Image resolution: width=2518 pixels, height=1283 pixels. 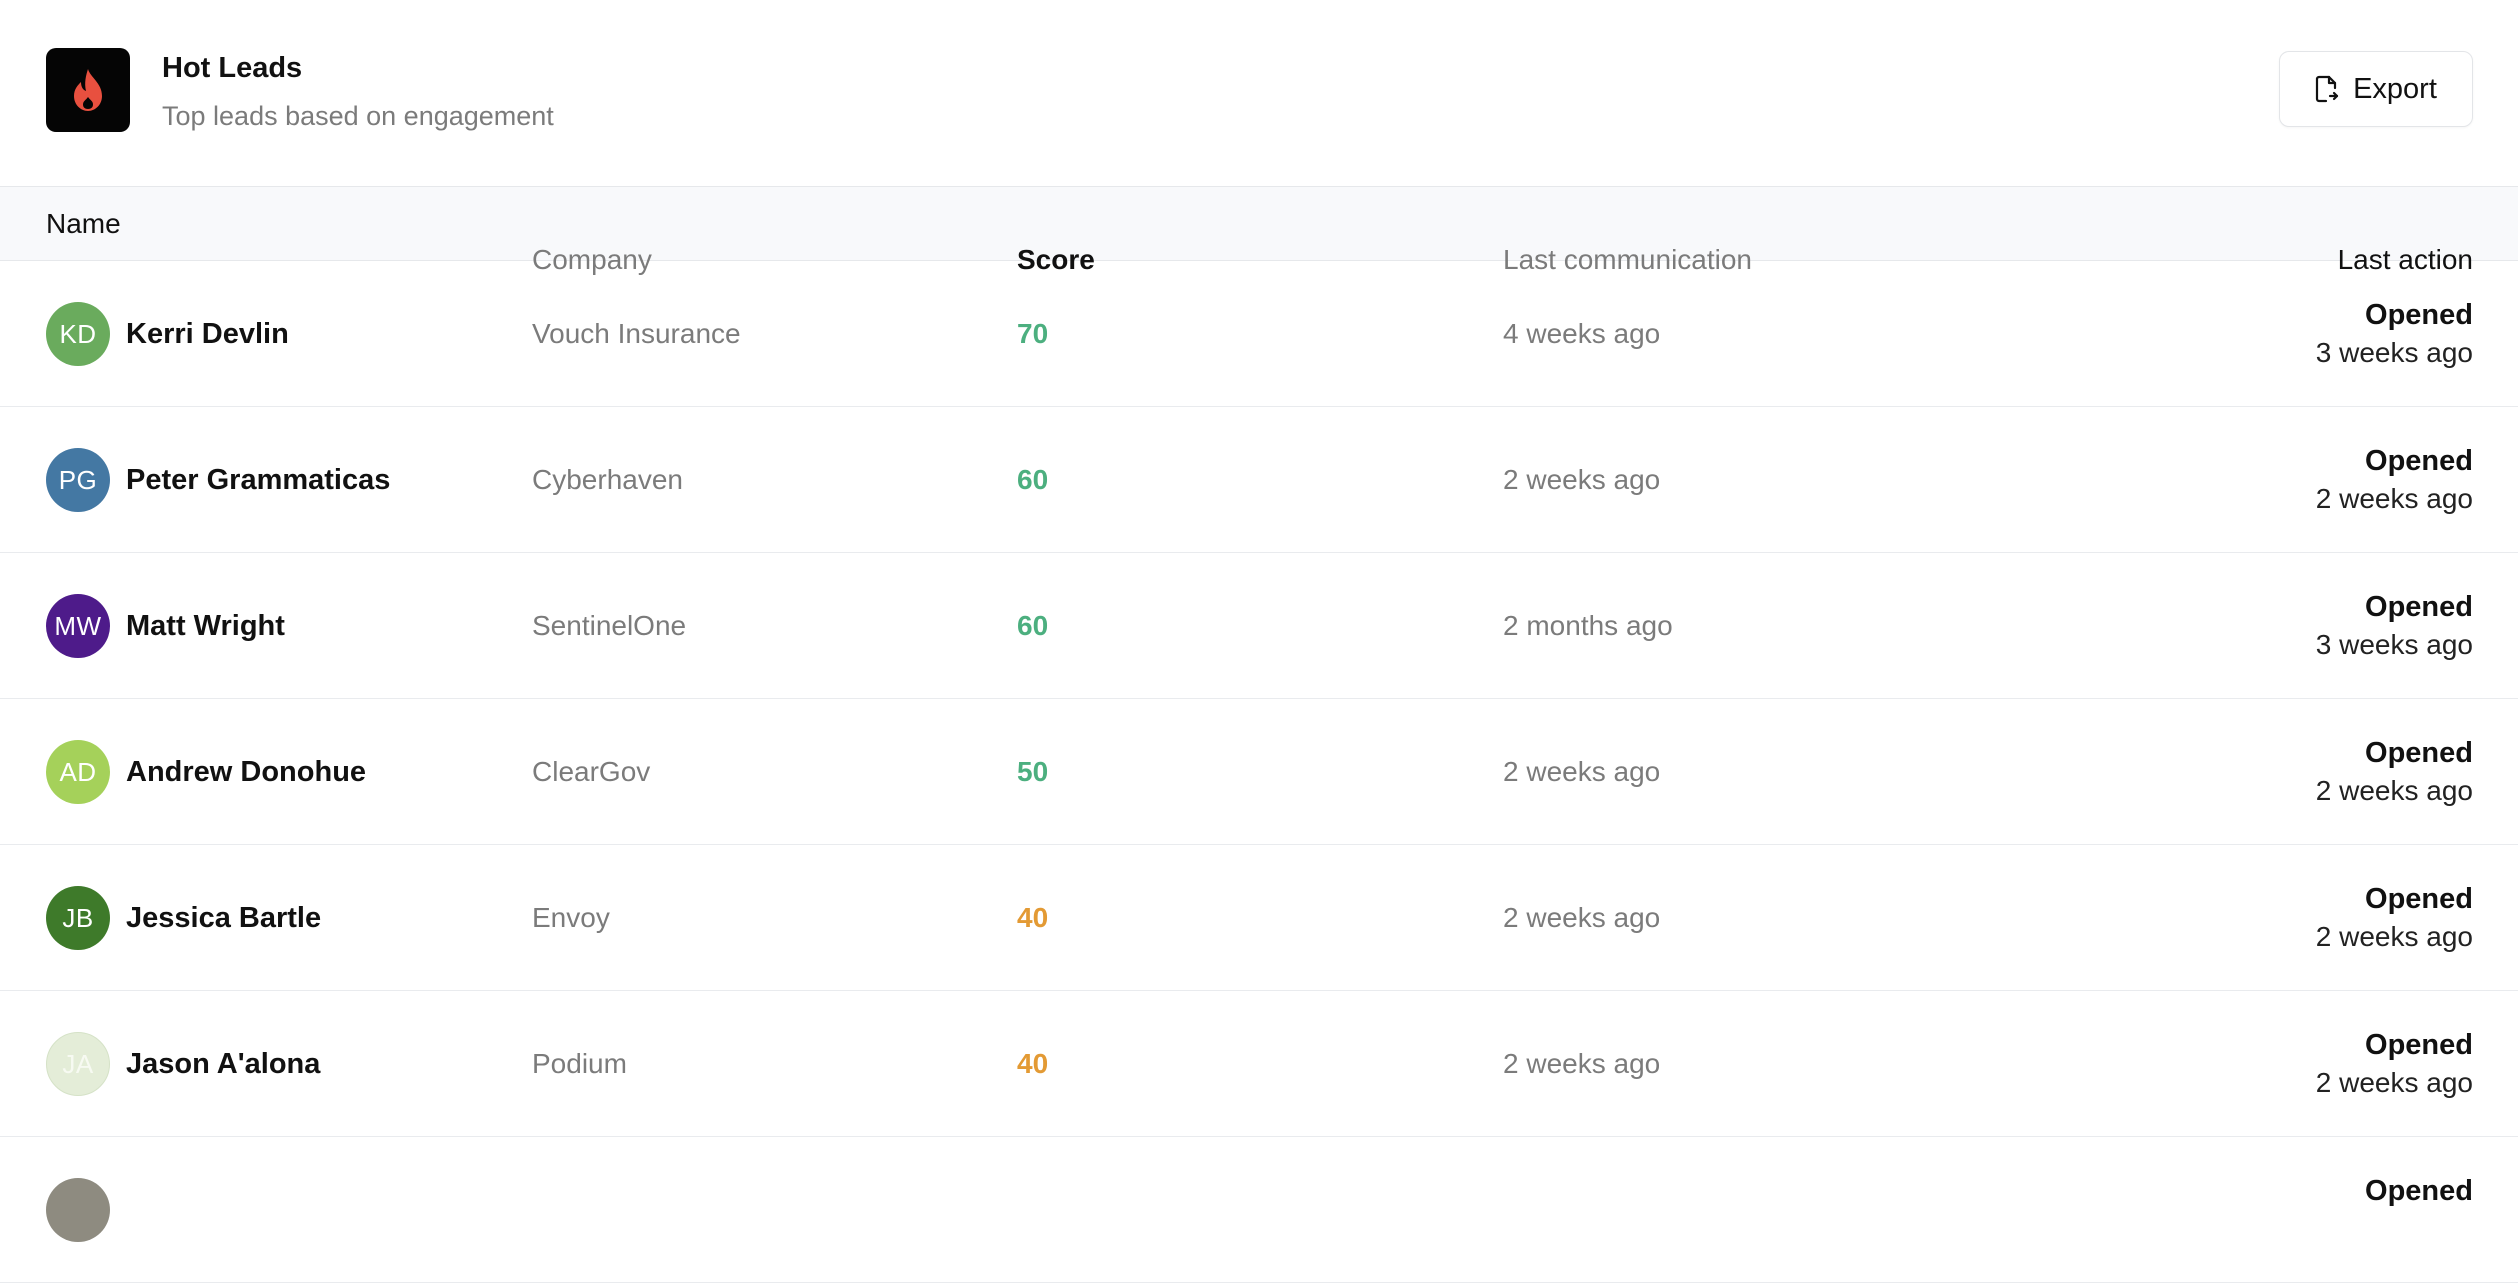 What do you see at coordinates (78, 480) in the screenshot?
I see `avatar: PG` at bounding box center [78, 480].